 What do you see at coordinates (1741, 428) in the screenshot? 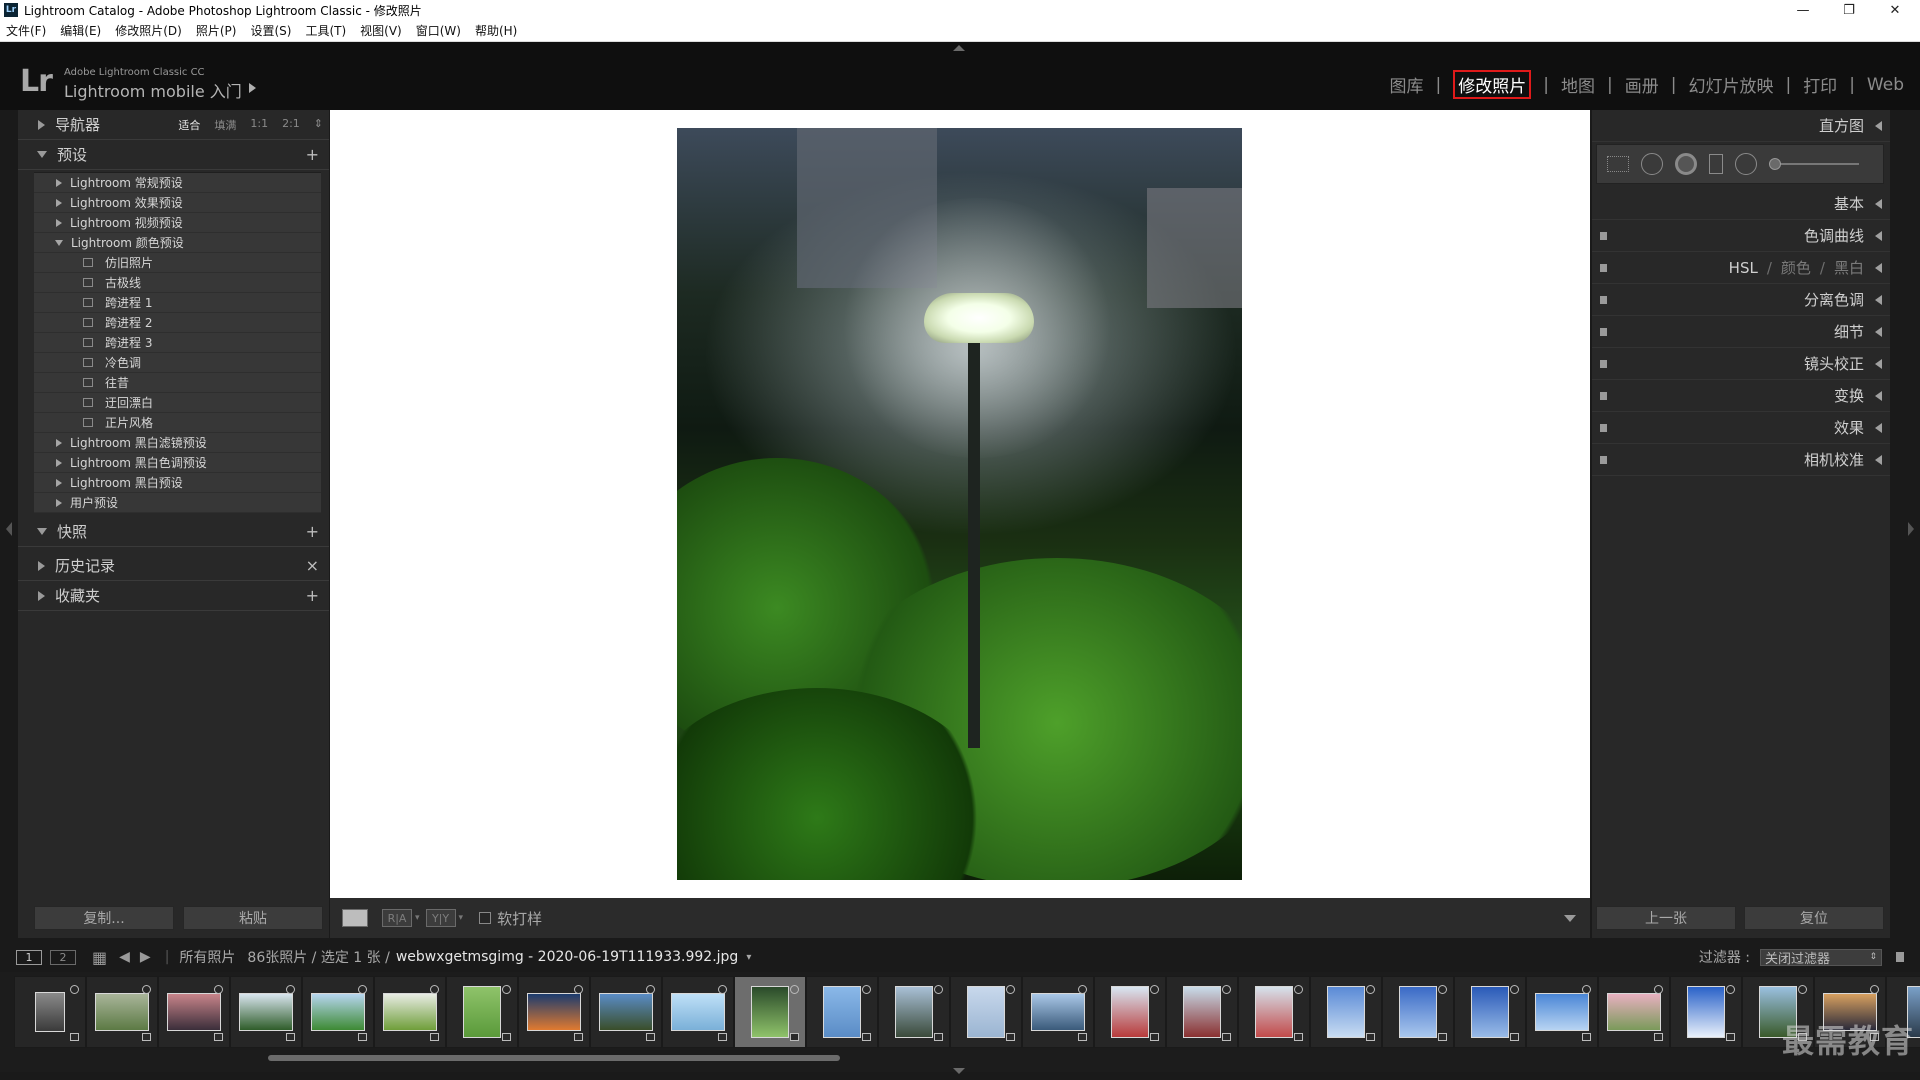
I see `effects-header: 效果` at bounding box center [1741, 428].